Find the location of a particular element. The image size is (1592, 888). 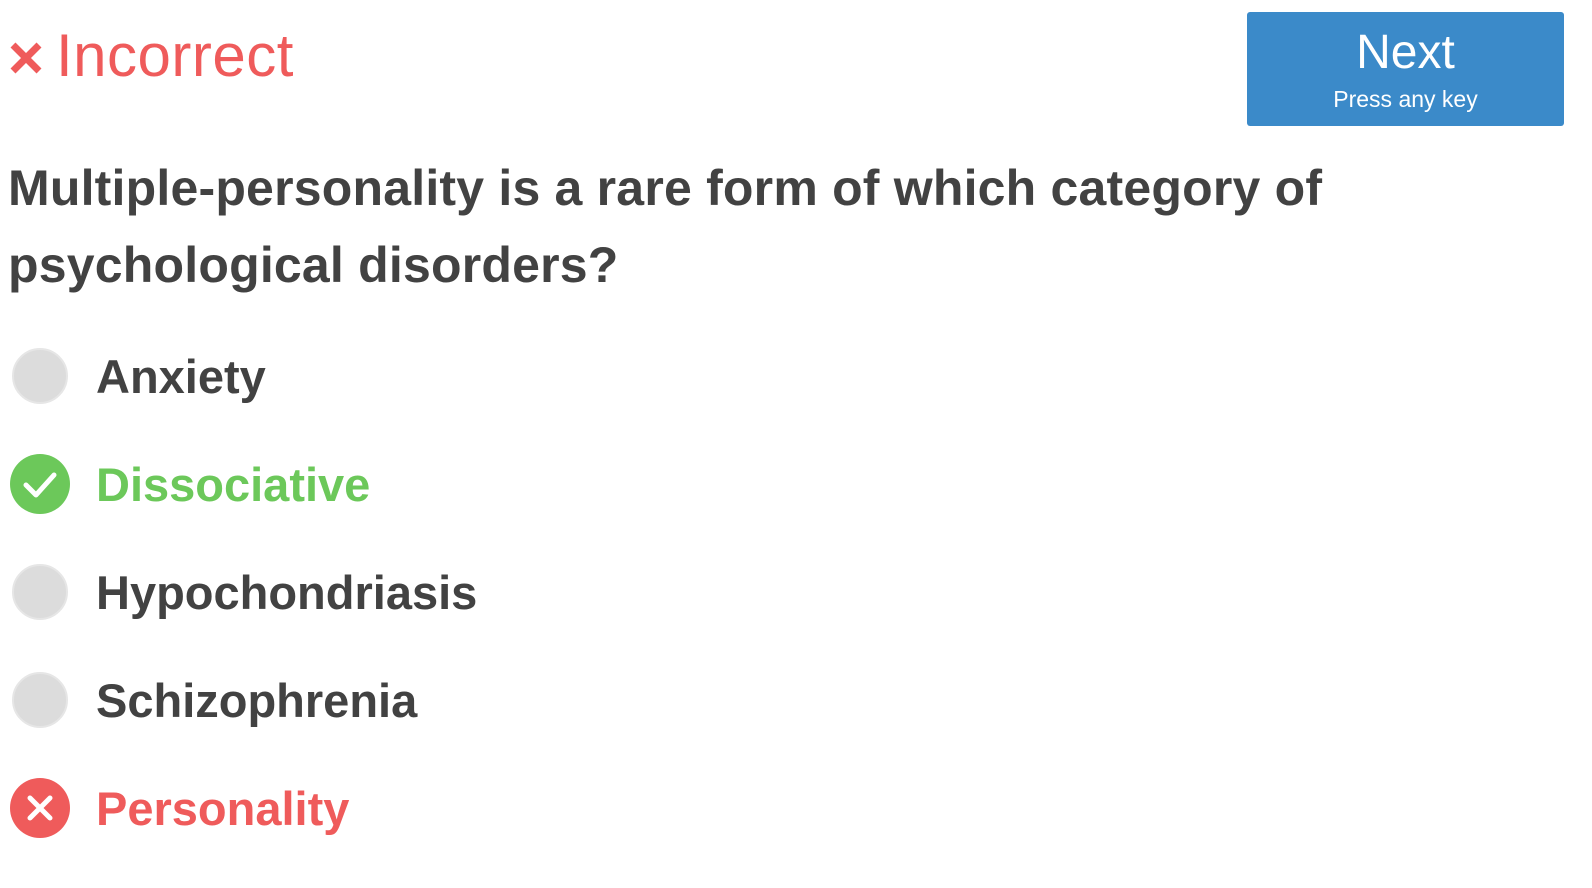

result-status-text: Incorrect is located at coordinates (175, 55).